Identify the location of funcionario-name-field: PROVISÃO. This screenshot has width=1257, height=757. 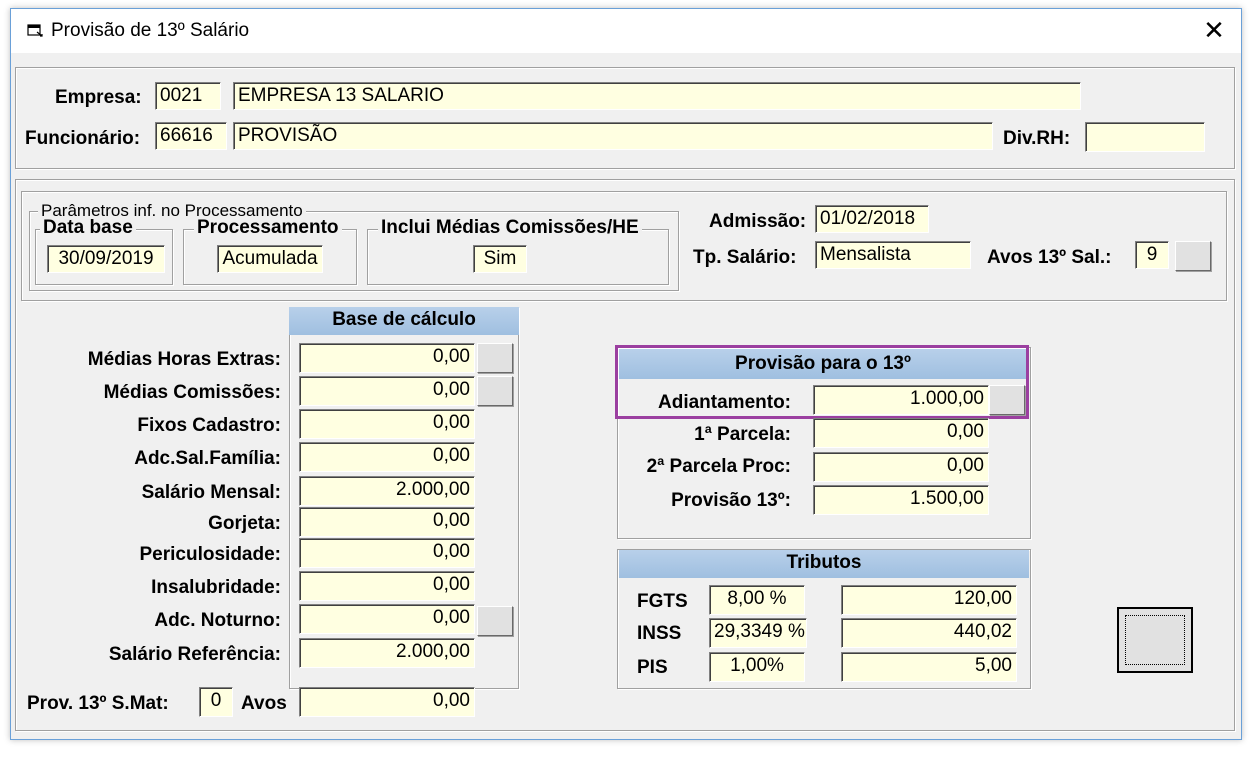
(613, 136).